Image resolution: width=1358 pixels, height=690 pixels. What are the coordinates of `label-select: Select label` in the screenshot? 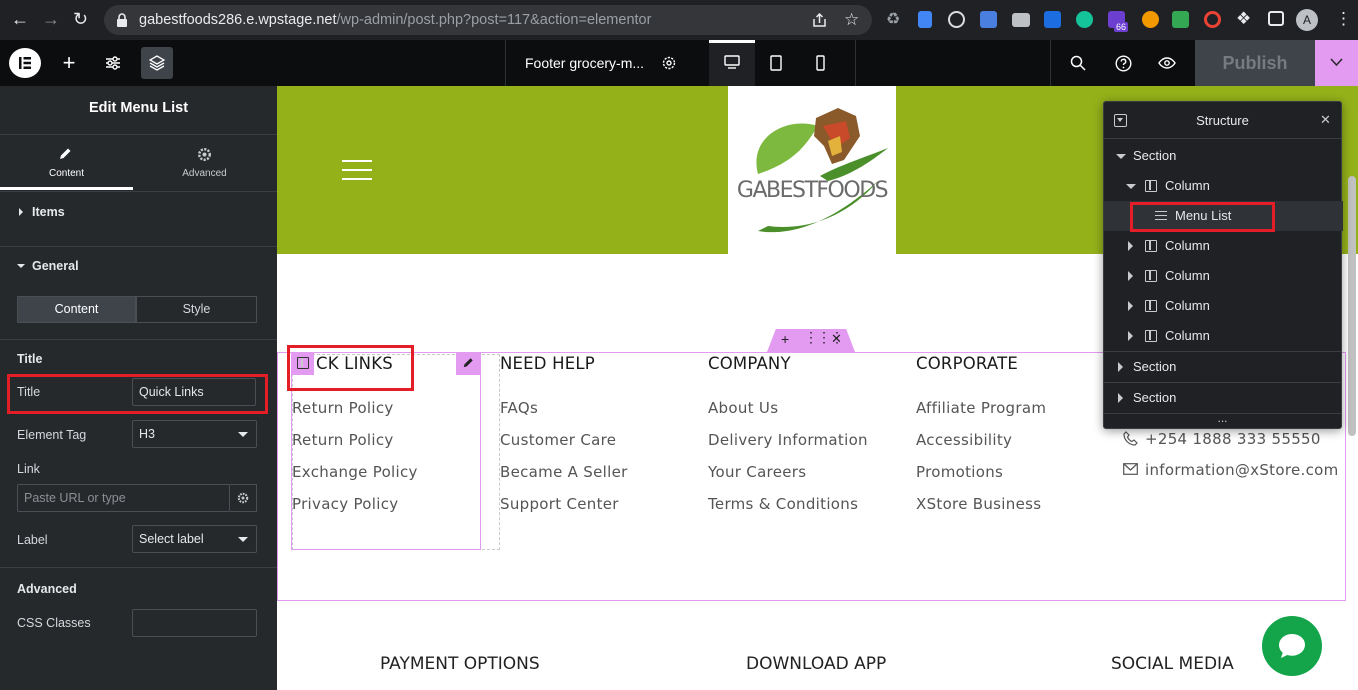 It's located at (194, 539).